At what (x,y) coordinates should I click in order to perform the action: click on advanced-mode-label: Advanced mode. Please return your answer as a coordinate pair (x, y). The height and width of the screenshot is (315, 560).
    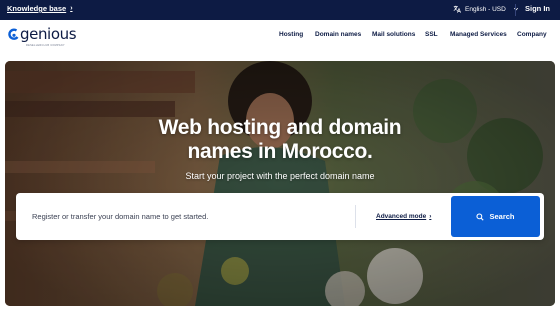
    Looking at the image, I should click on (401, 216).